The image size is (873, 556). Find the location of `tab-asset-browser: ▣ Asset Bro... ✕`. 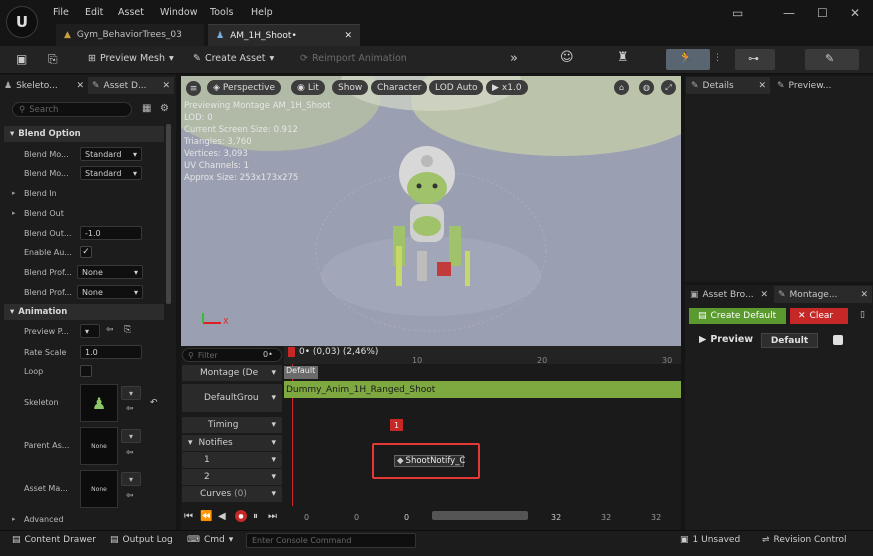

tab-asset-browser: ▣ Asset Bro... ✕ is located at coordinates (729, 294).